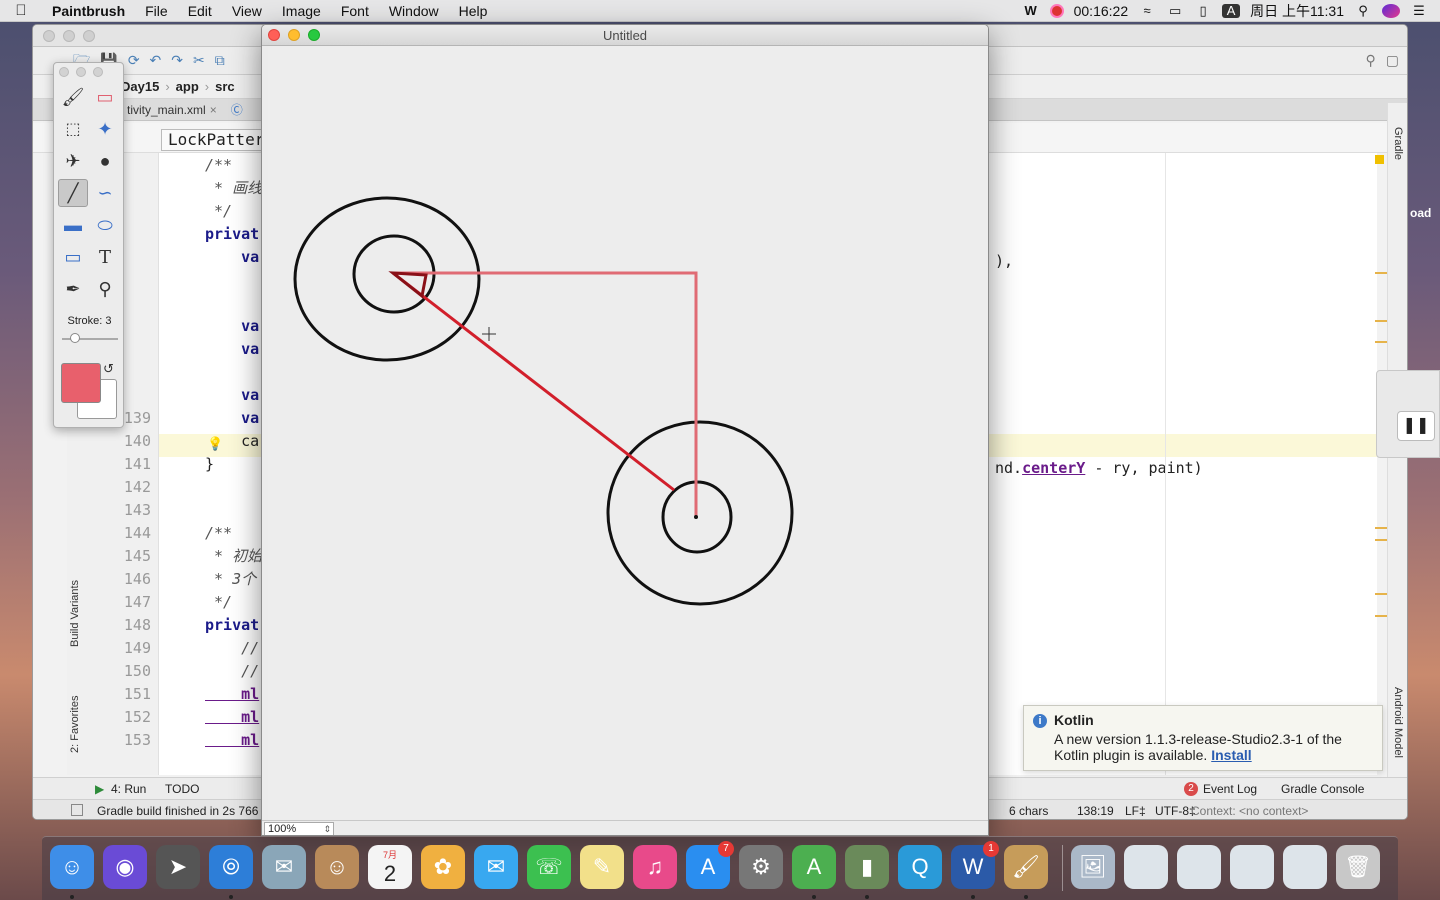 This screenshot has width=1440, height=900. I want to click on breadcrumb-app: app, so click(187, 86).